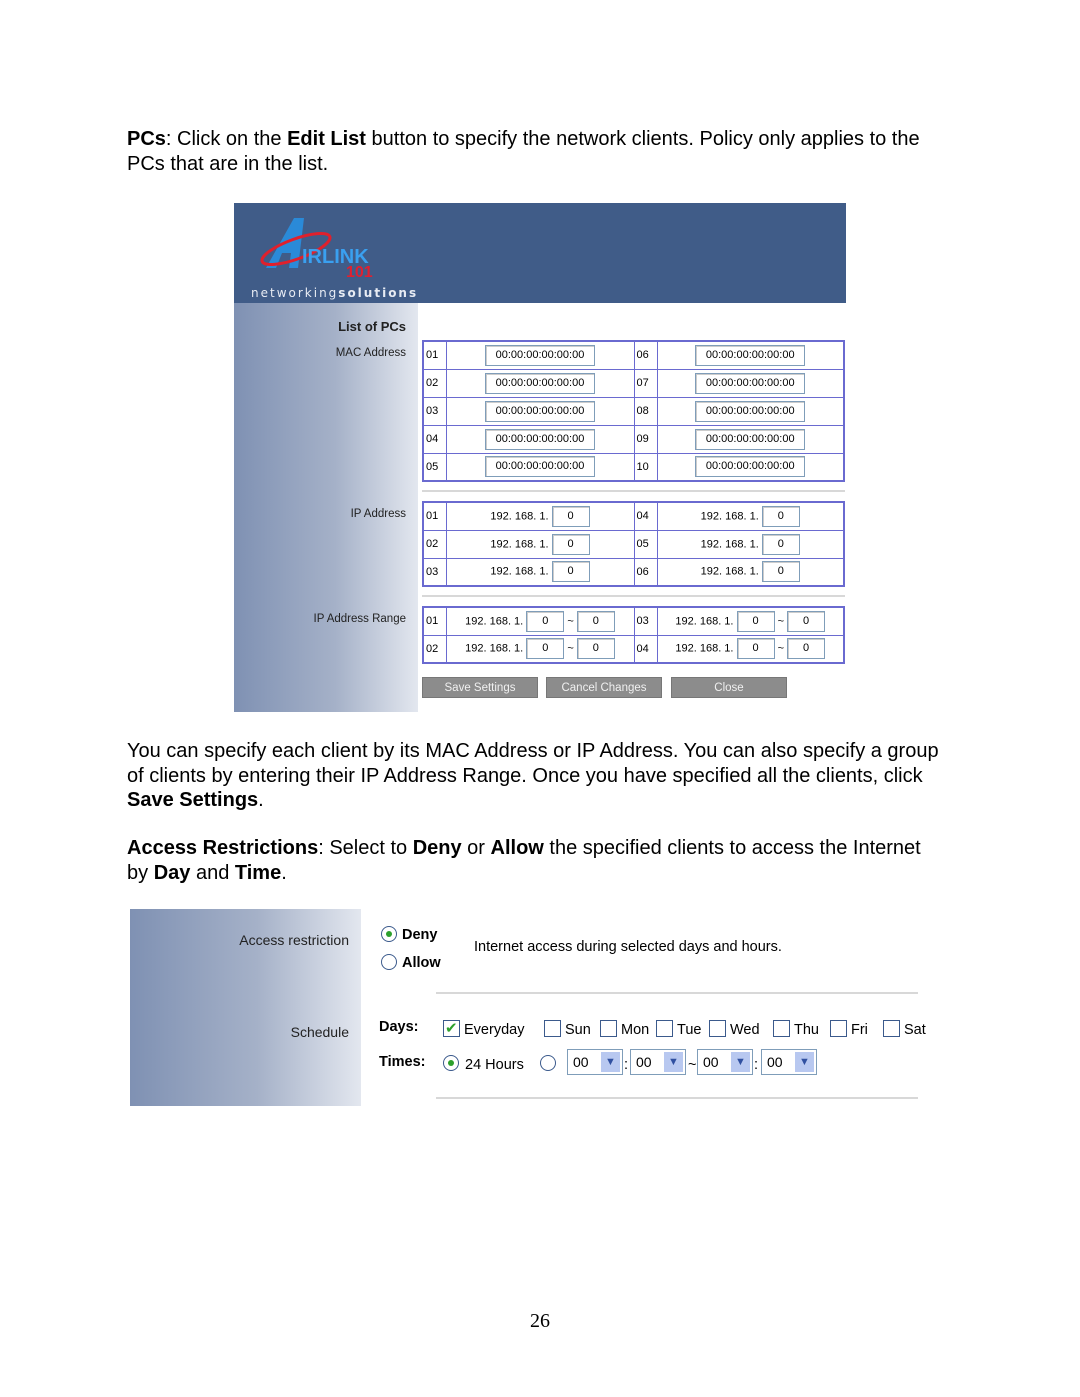 The height and width of the screenshot is (1397, 1080). I want to click on day-label: Fri, so click(859, 1030).